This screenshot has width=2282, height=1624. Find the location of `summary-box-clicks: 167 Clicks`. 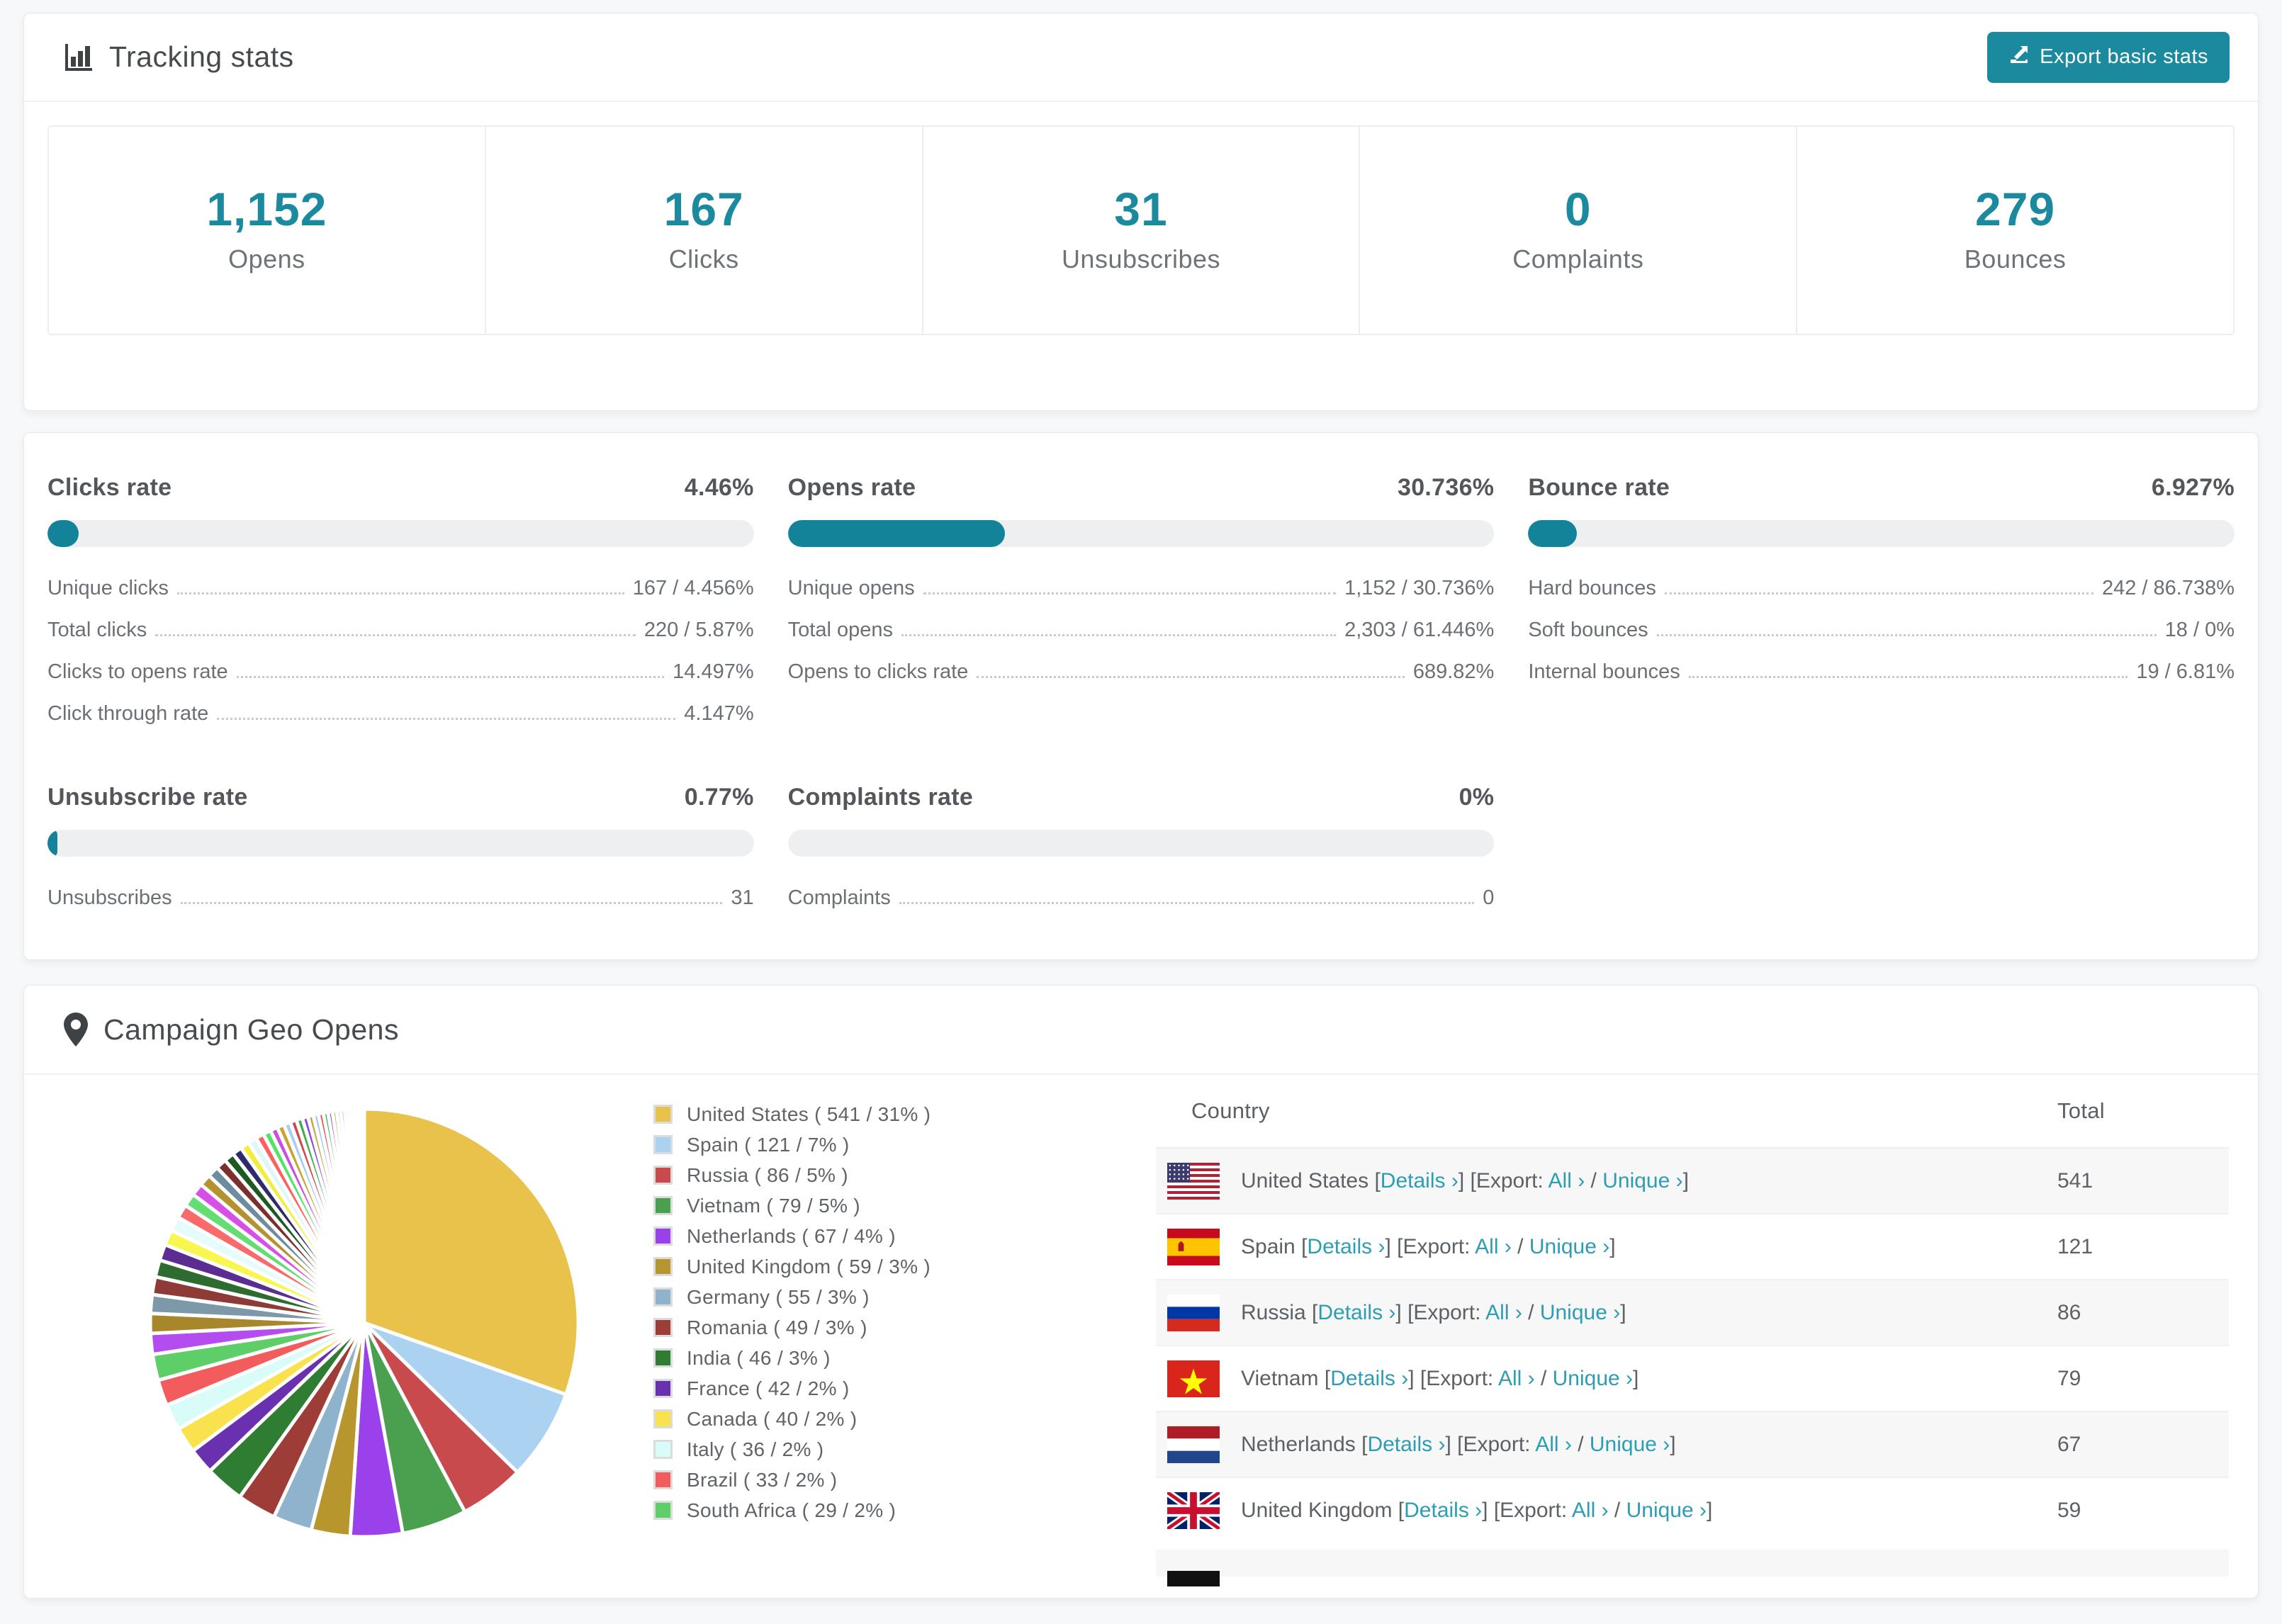

summary-box-clicks: 167 Clicks is located at coordinates (703, 230).